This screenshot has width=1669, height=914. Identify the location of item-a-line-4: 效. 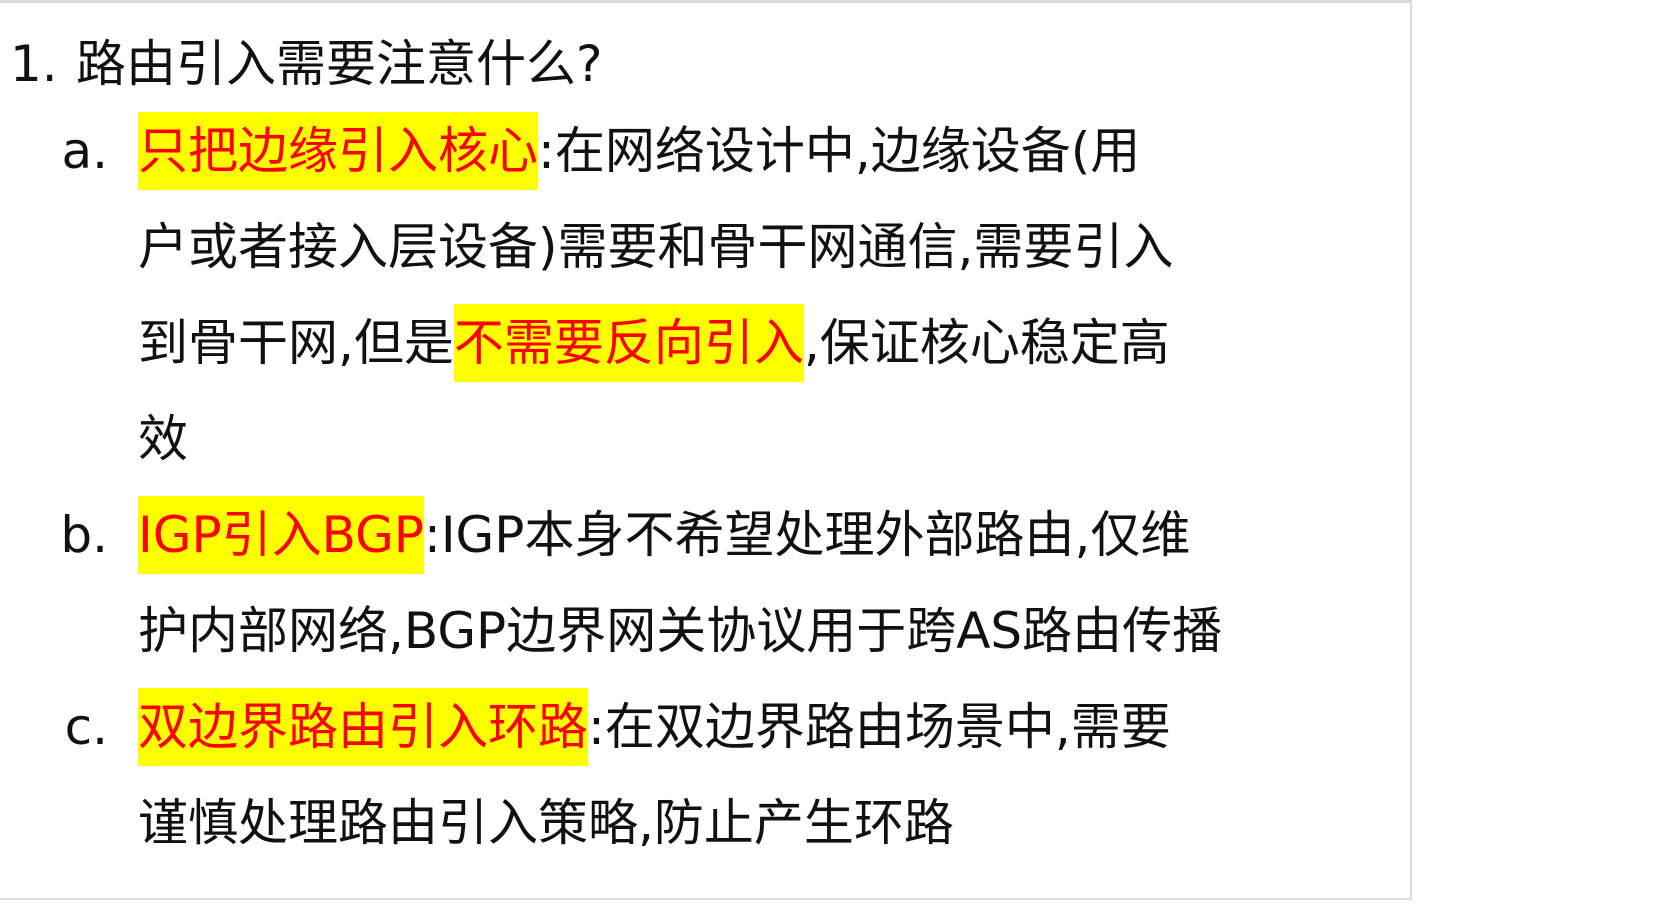
(163, 439).